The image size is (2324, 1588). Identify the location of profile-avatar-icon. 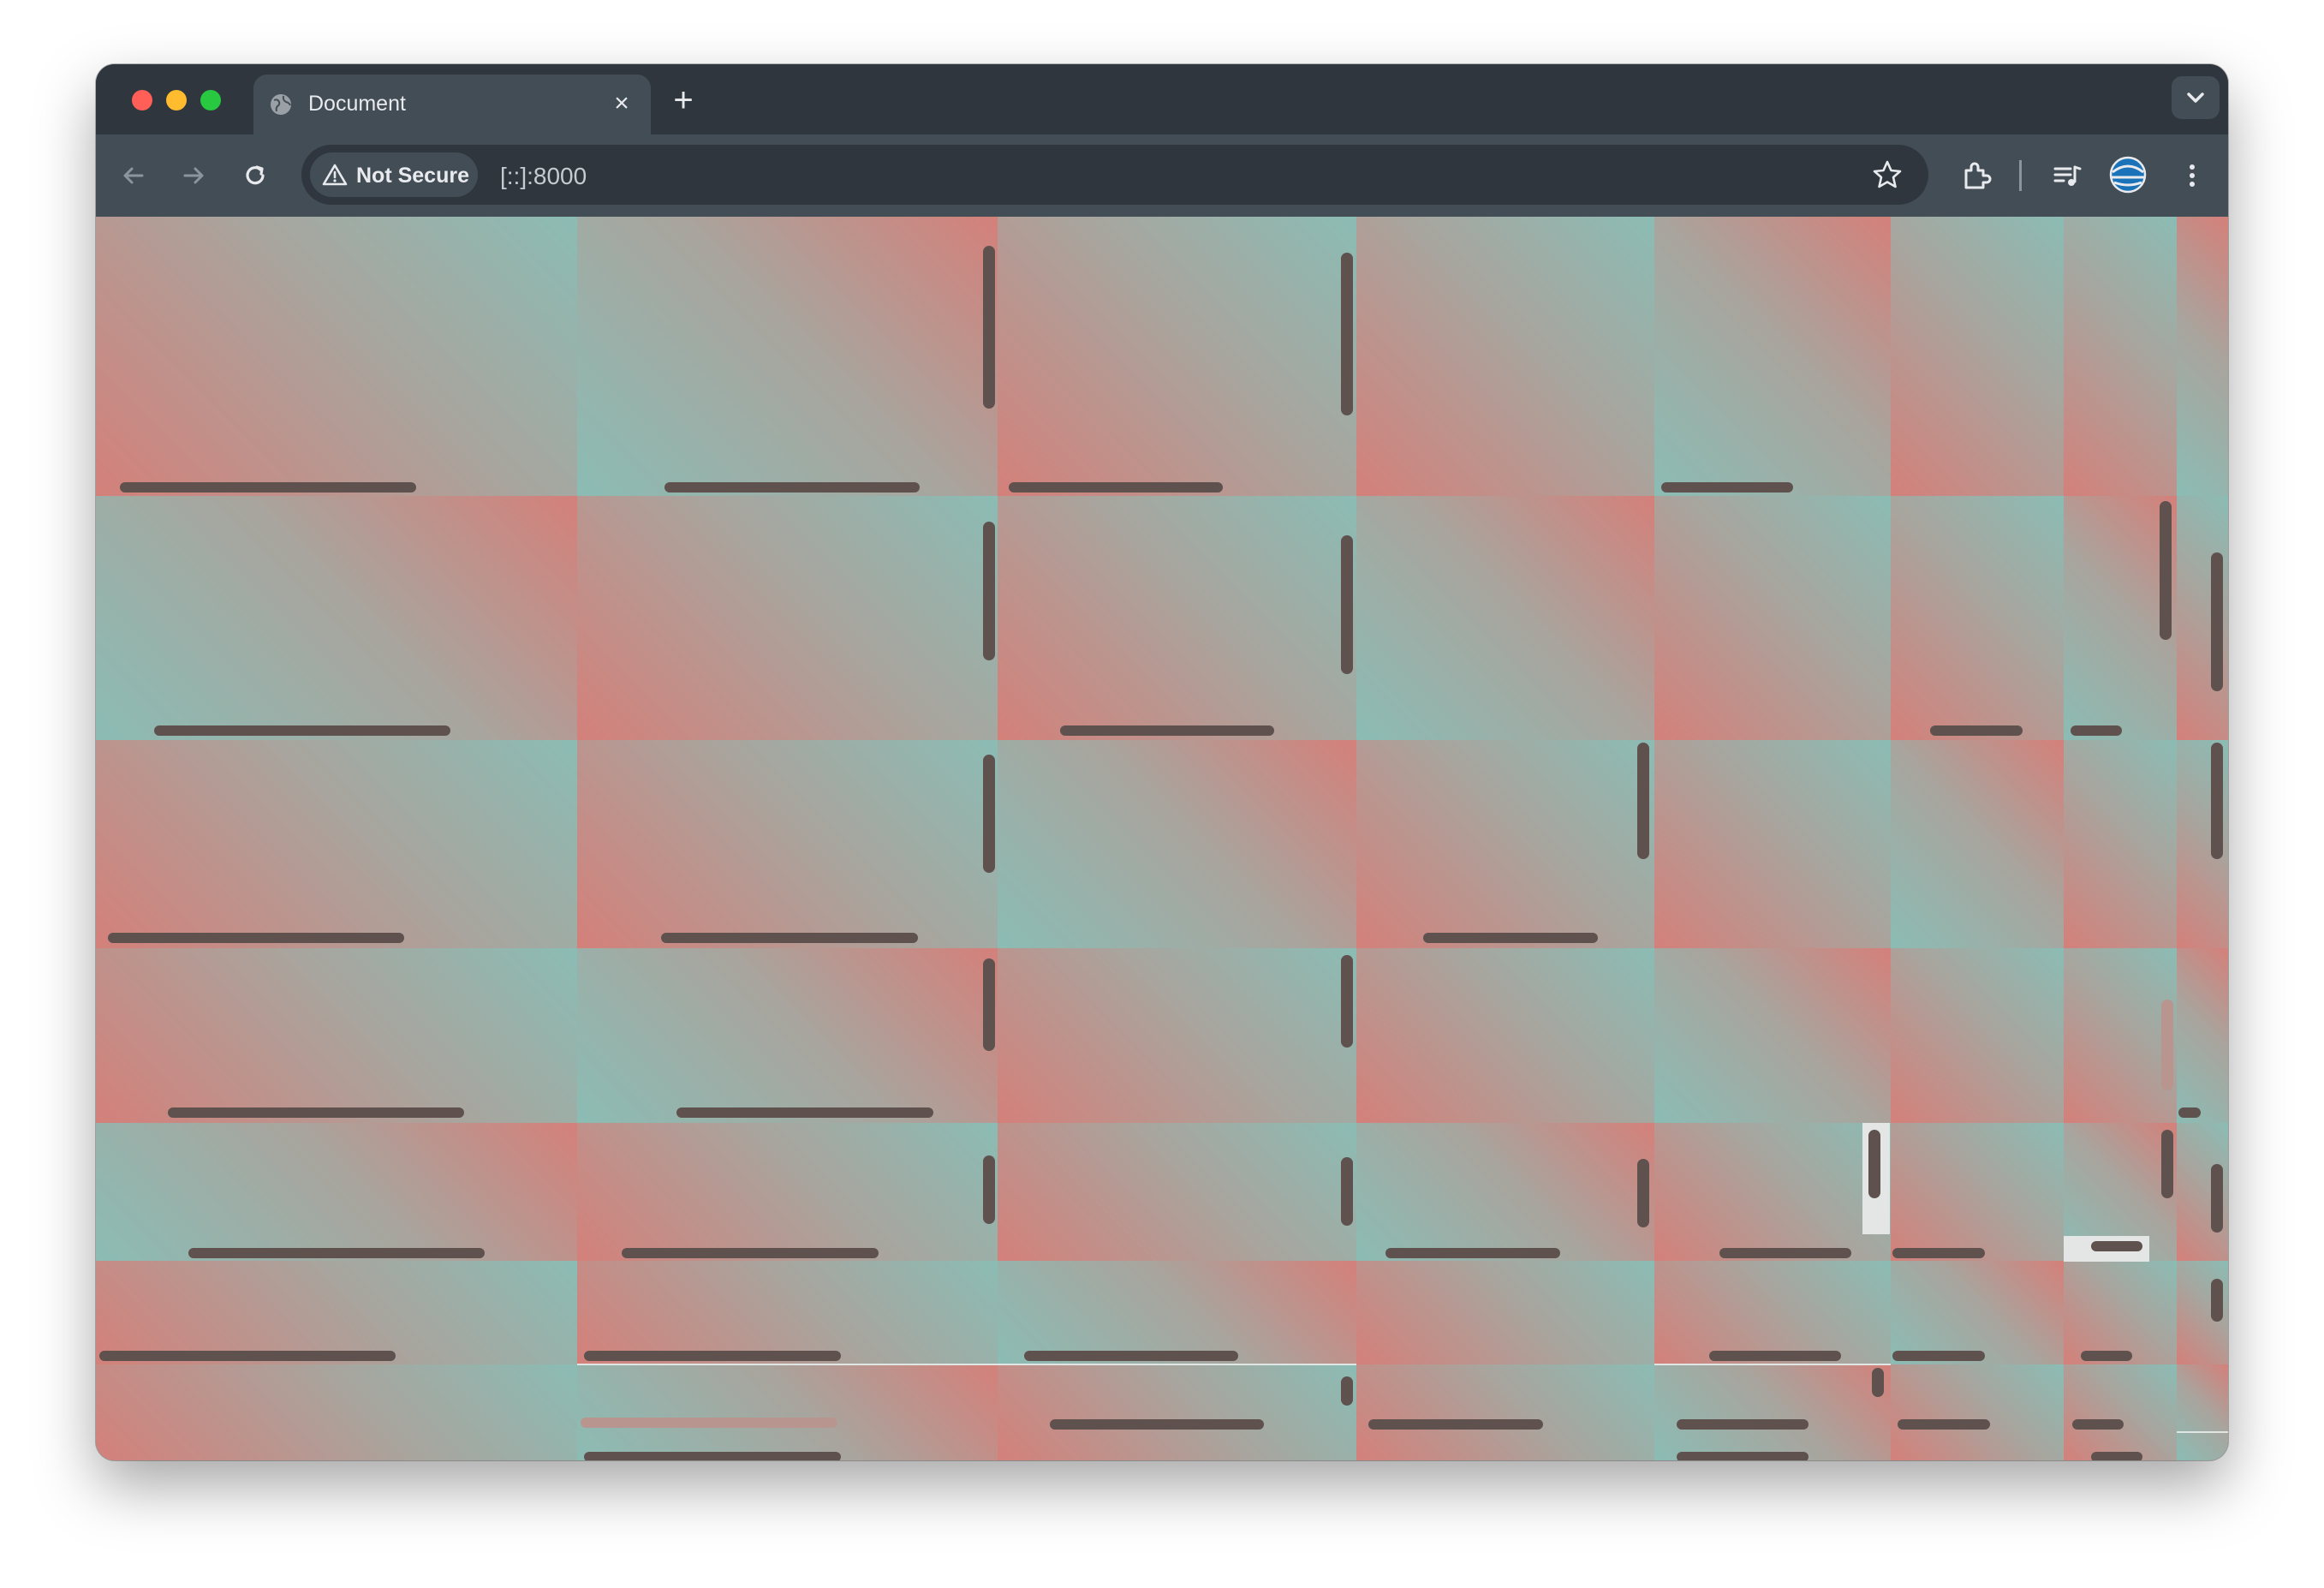
(2128, 174).